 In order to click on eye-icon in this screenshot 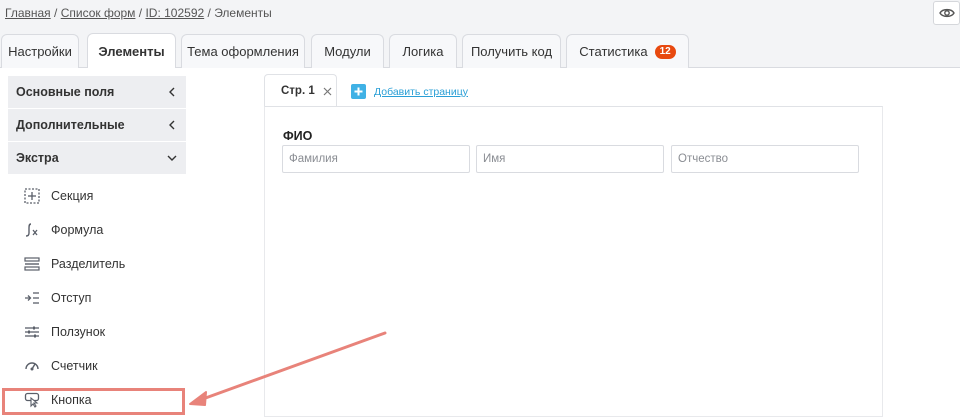, I will do `click(946, 13)`.